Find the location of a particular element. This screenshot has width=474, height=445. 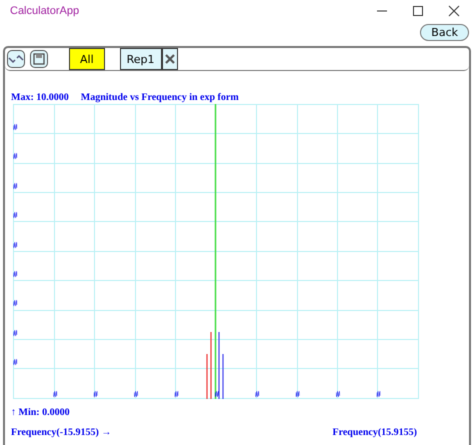

maximize-icon is located at coordinates (418, 11).